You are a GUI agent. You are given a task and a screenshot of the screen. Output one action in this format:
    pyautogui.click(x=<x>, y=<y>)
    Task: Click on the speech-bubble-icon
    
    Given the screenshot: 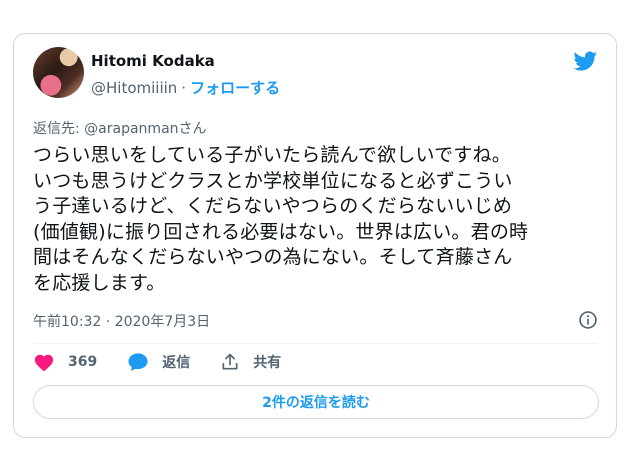 What is the action you would take?
    pyautogui.click(x=138, y=362)
    